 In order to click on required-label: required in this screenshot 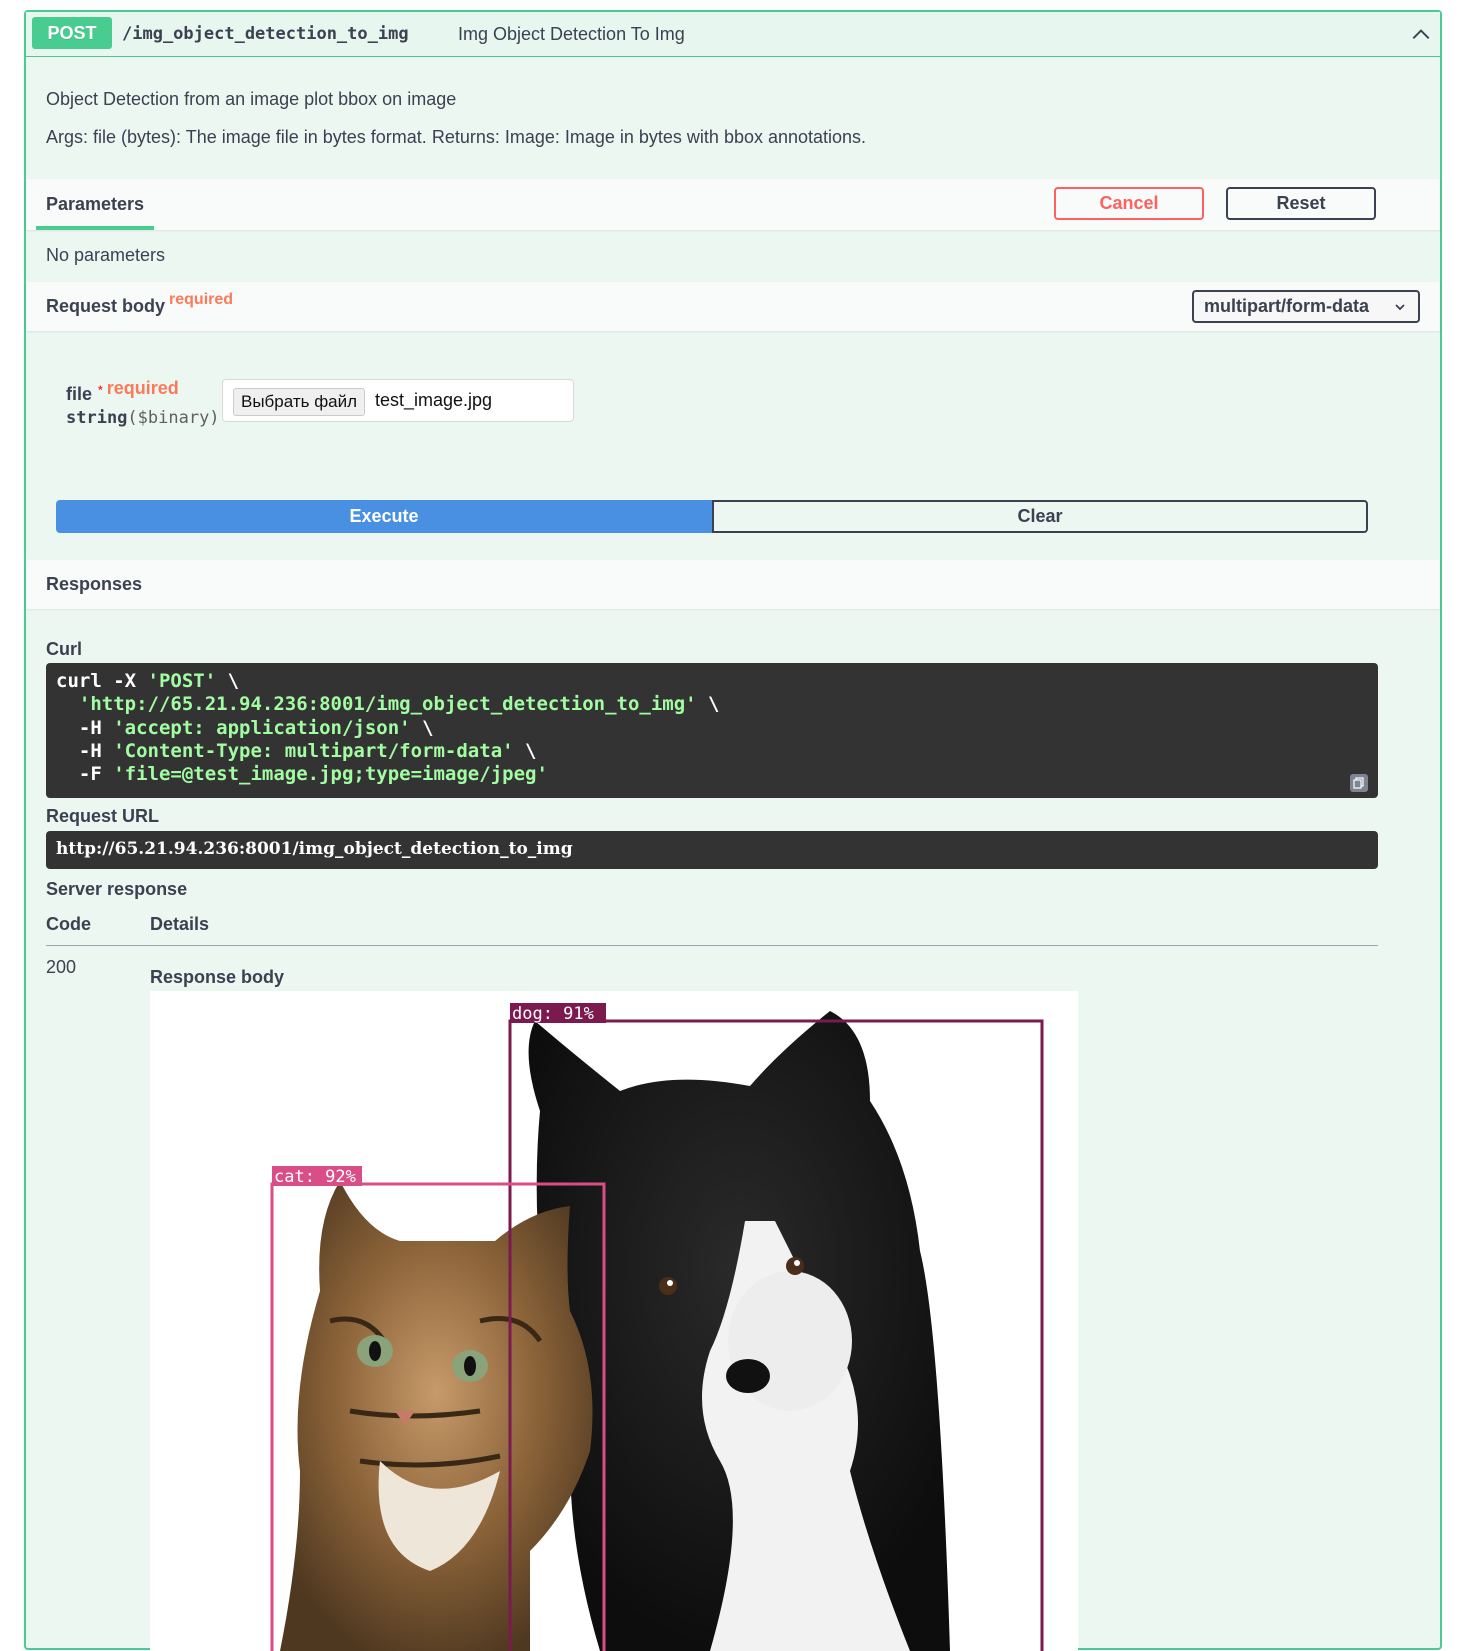, I will do `click(201, 299)`.